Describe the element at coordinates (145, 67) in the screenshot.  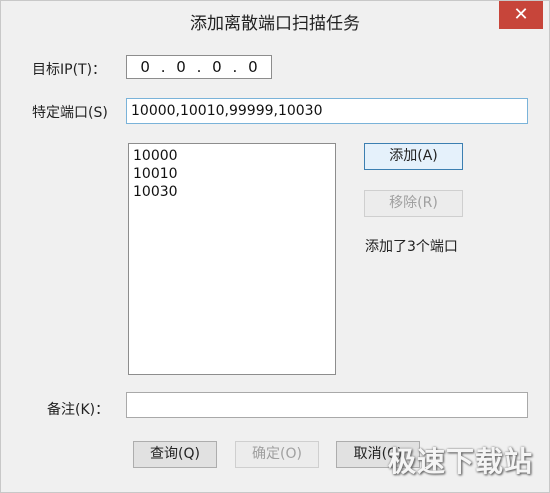
I see `ip-octet-1: 0` at that location.